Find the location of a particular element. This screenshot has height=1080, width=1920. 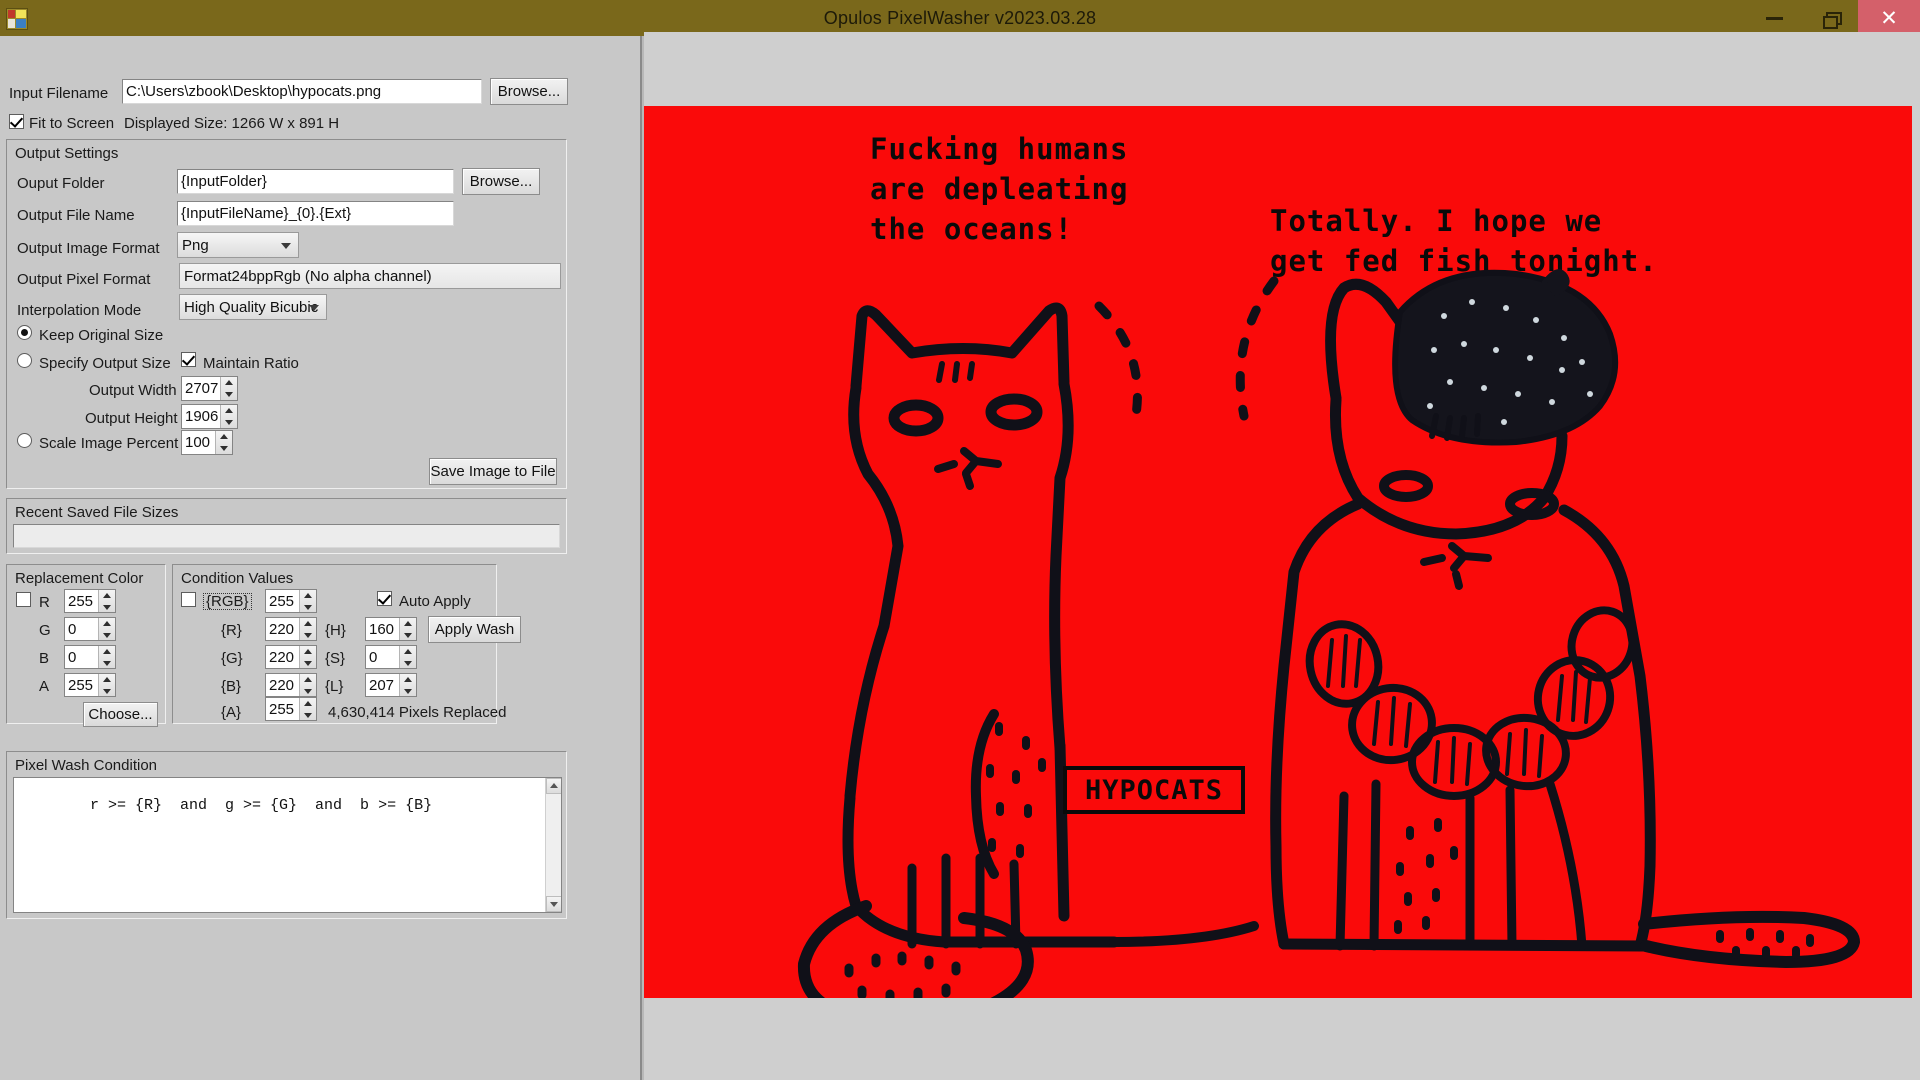

recent-saved-list is located at coordinates (286, 536).